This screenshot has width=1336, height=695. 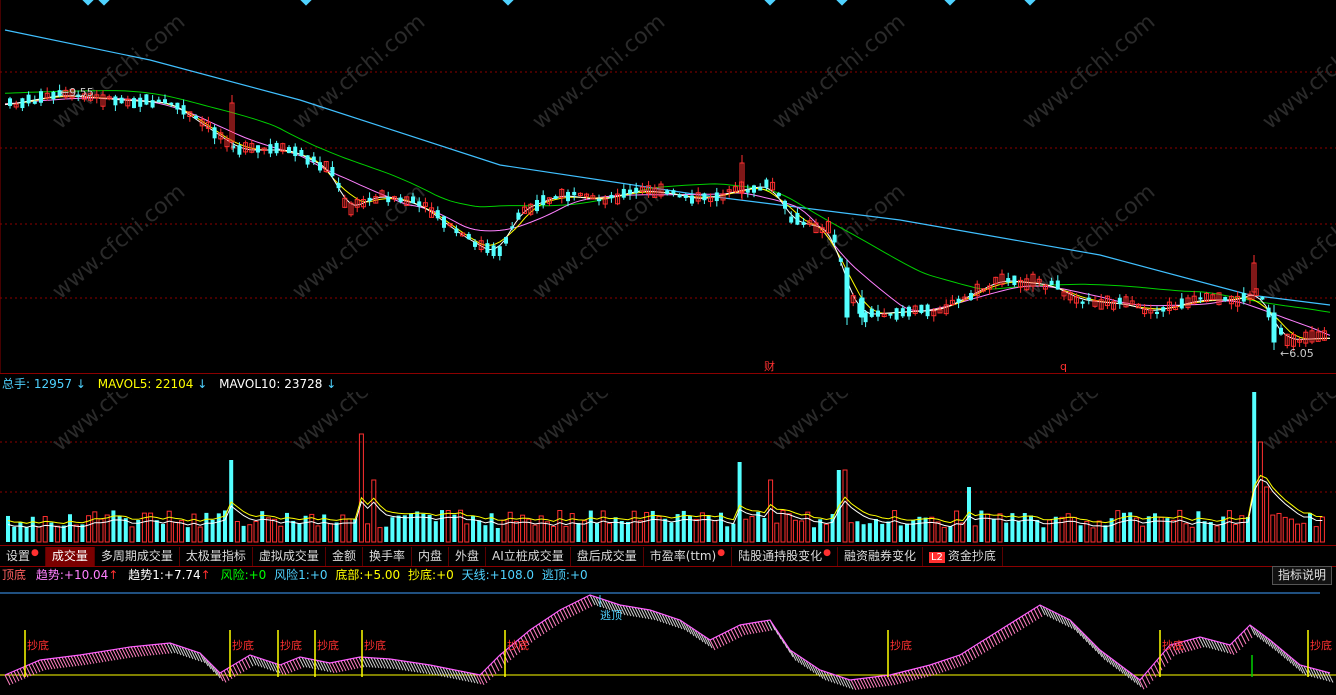 I want to click on watermark: www.cfchi.com, so click(x=1089, y=71).